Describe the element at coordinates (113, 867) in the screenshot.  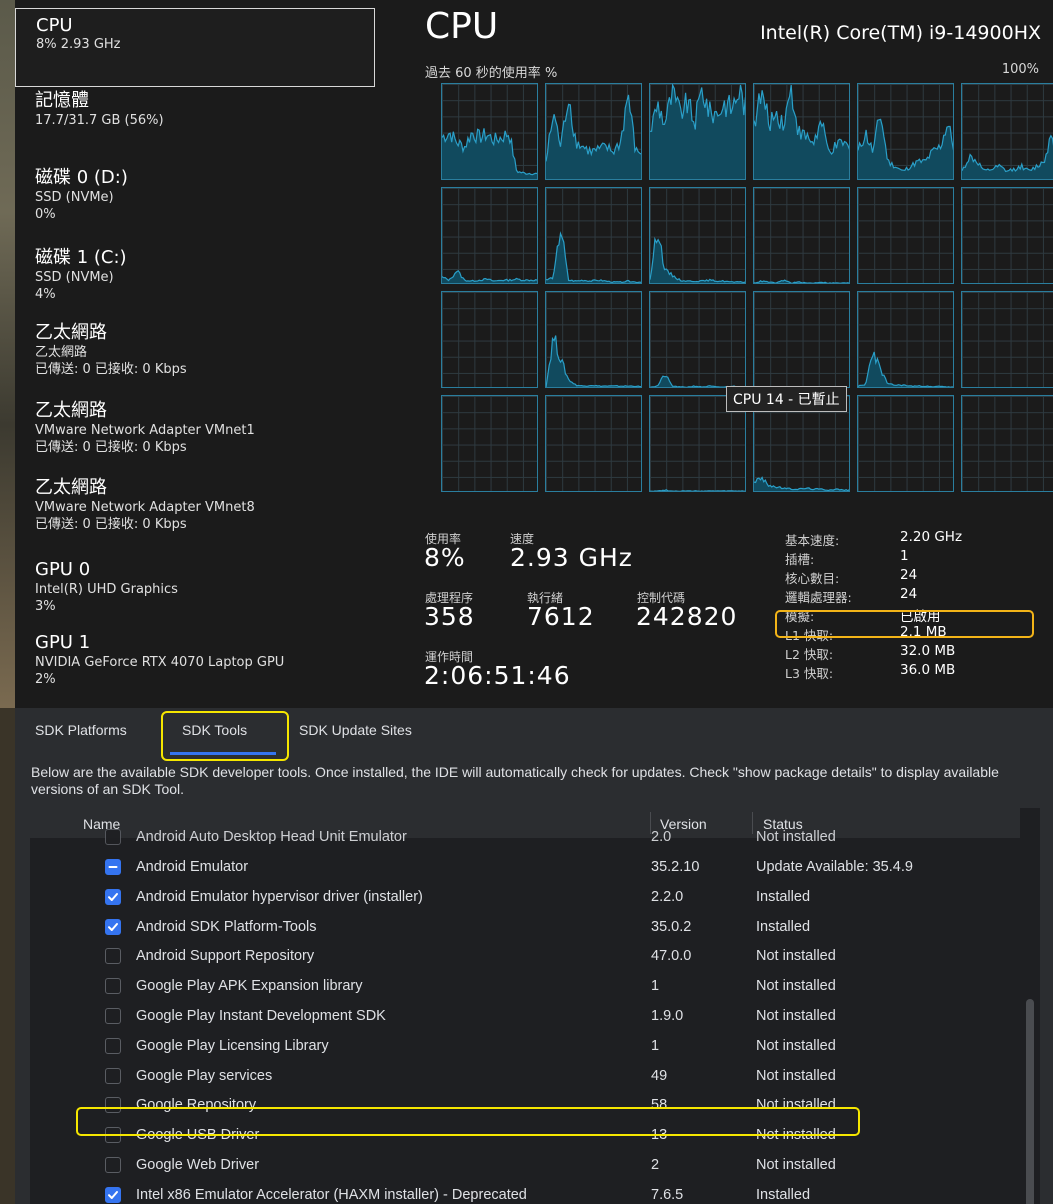
I see `checkbox-partial-icon` at that location.